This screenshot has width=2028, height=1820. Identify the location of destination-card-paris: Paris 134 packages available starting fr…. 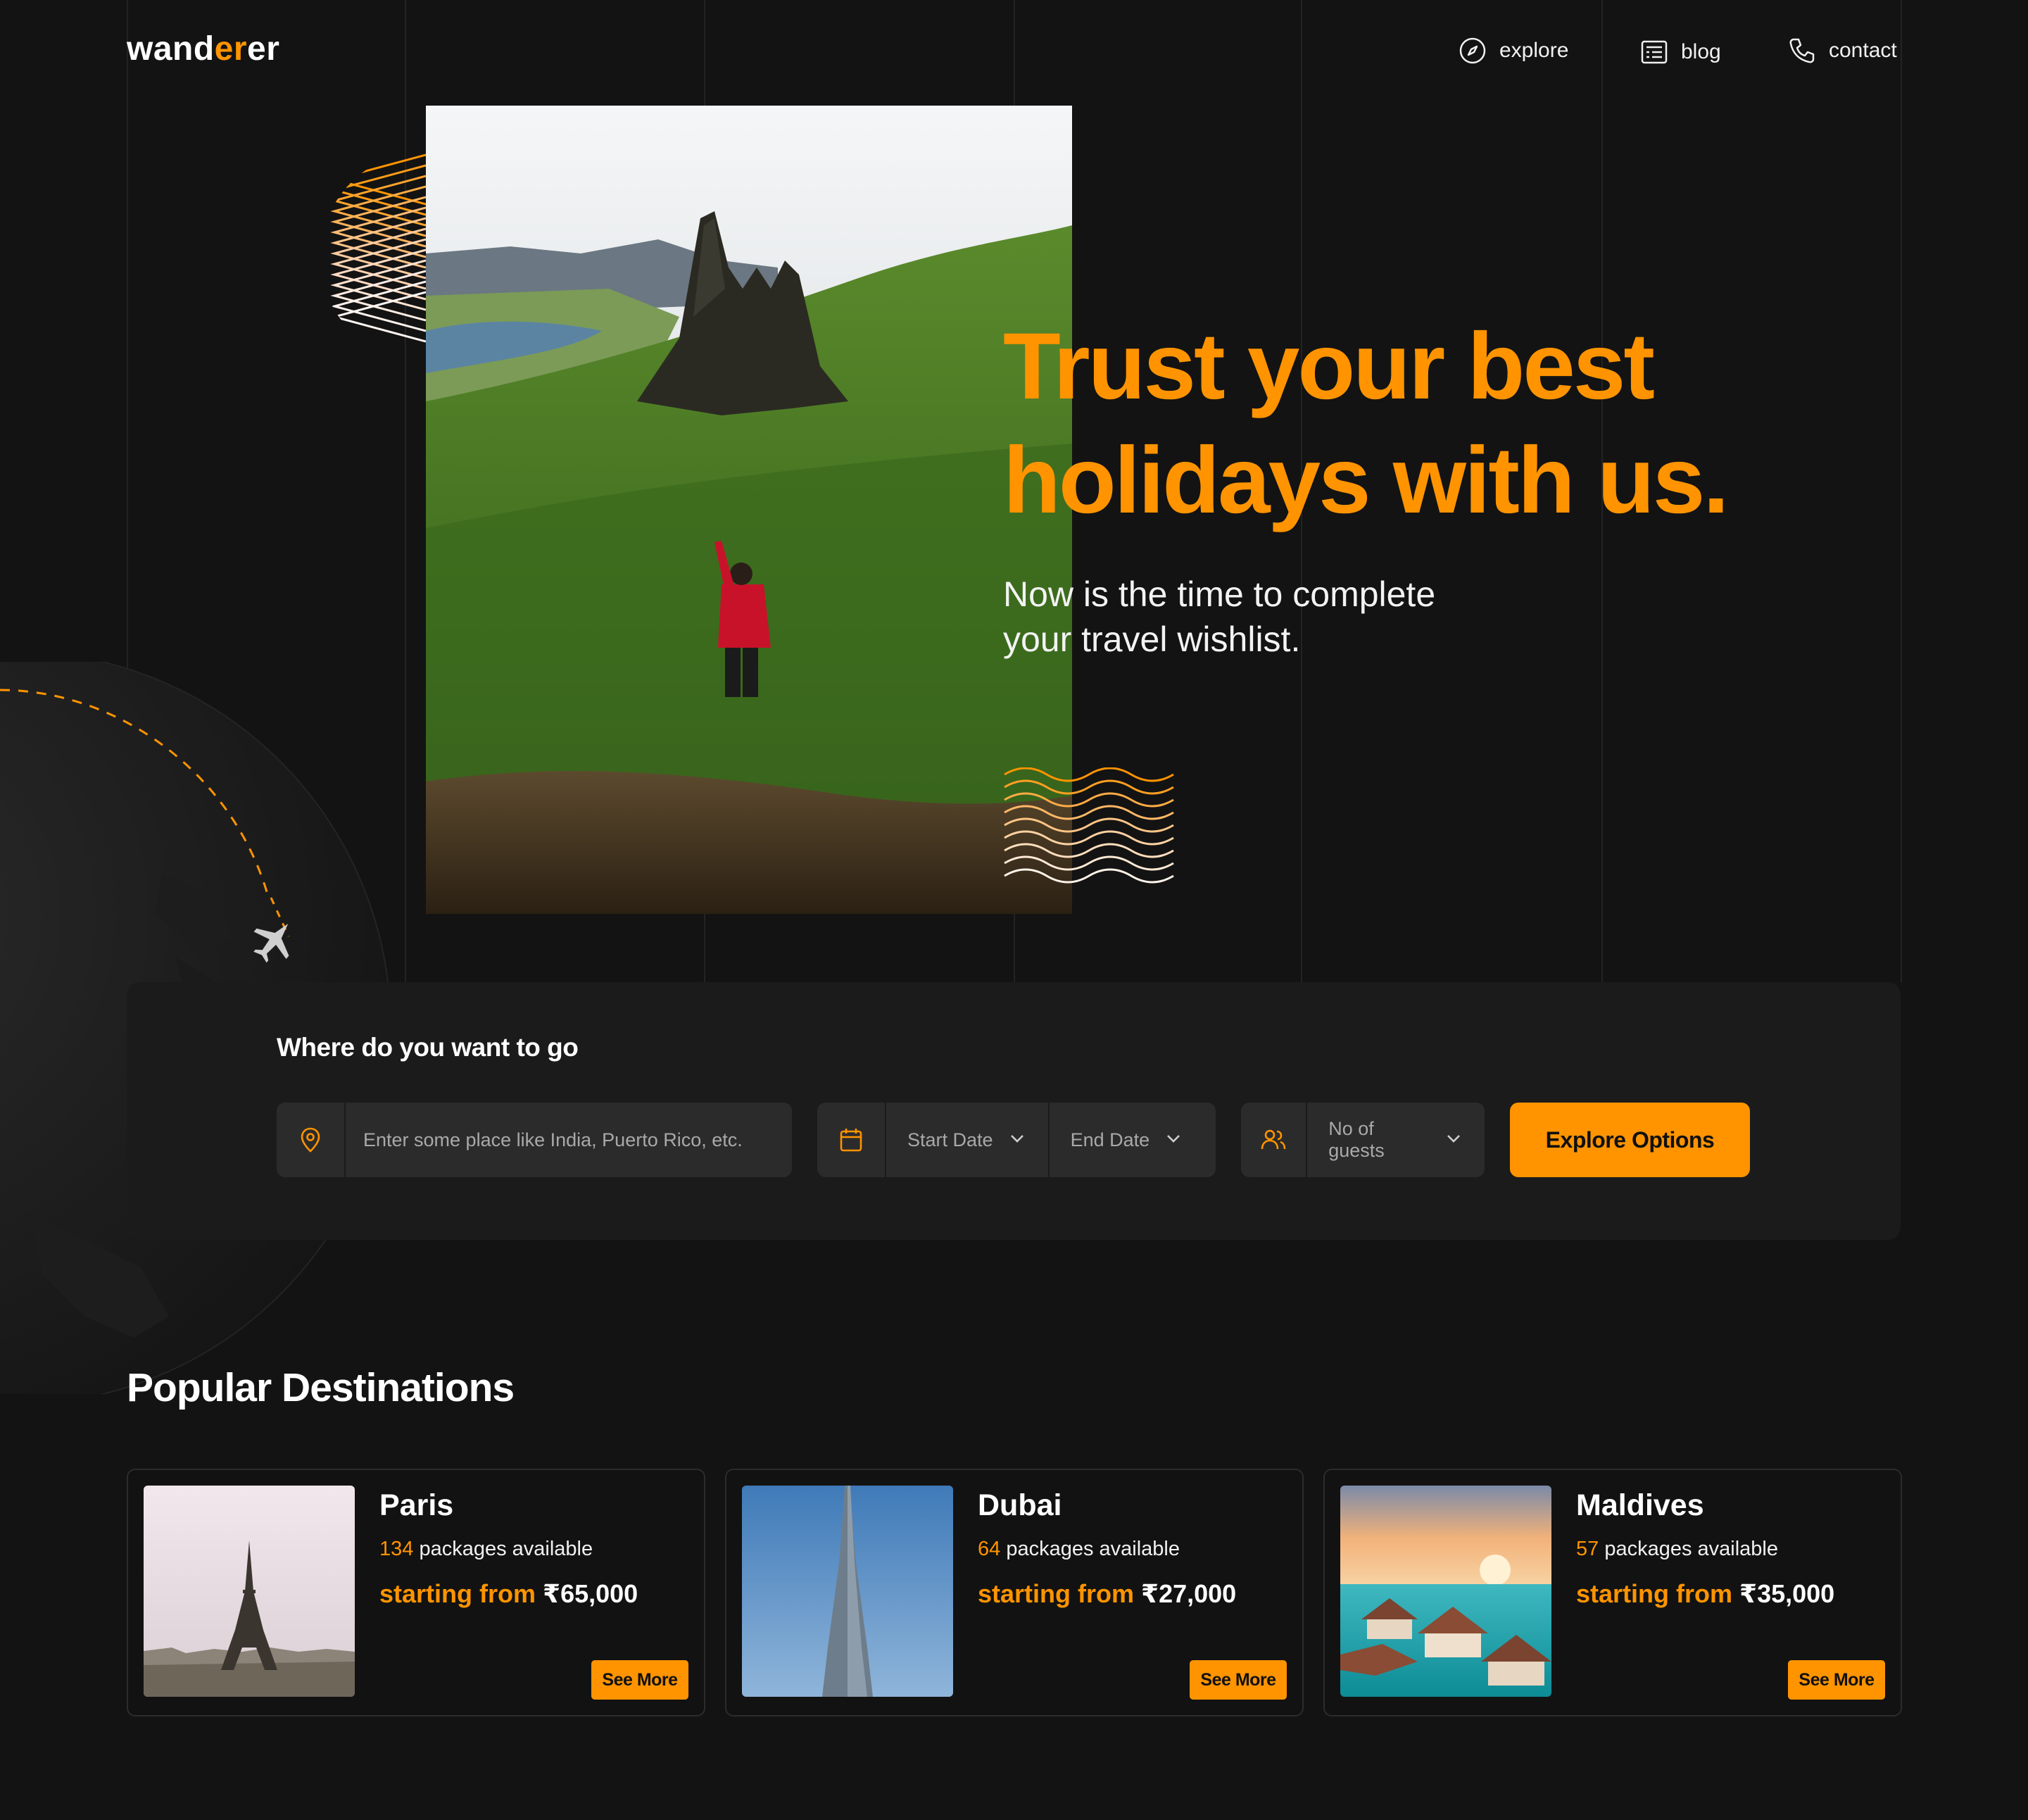
(416, 1593).